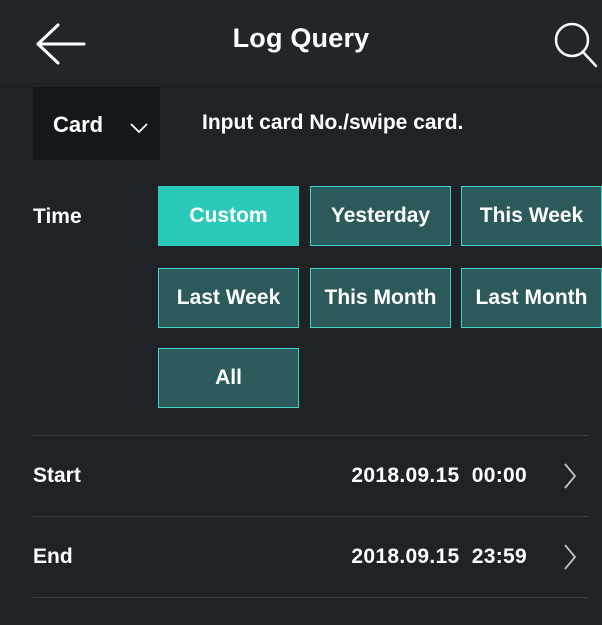  Describe the element at coordinates (228, 298) in the screenshot. I see `time-option-last-week: Last Week` at that location.